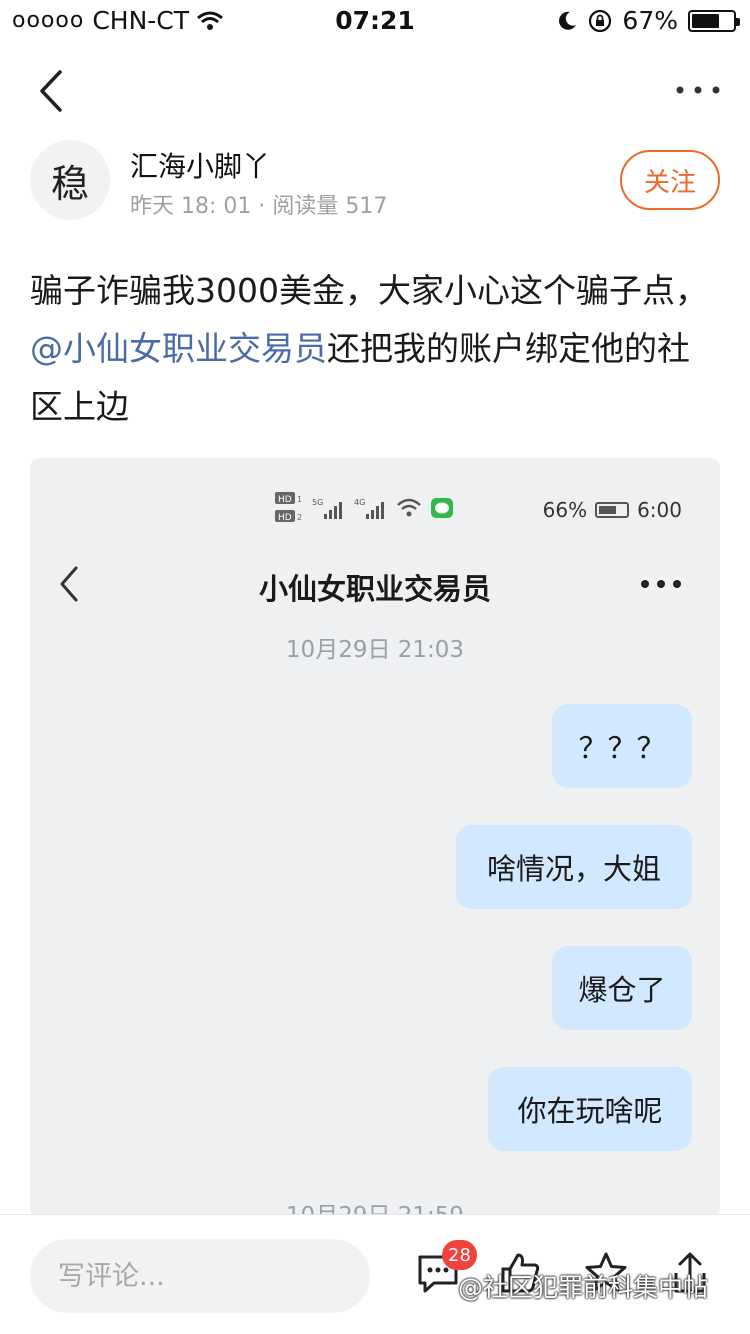  I want to click on embedded-battery-percent: 66%, so click(565, 510).